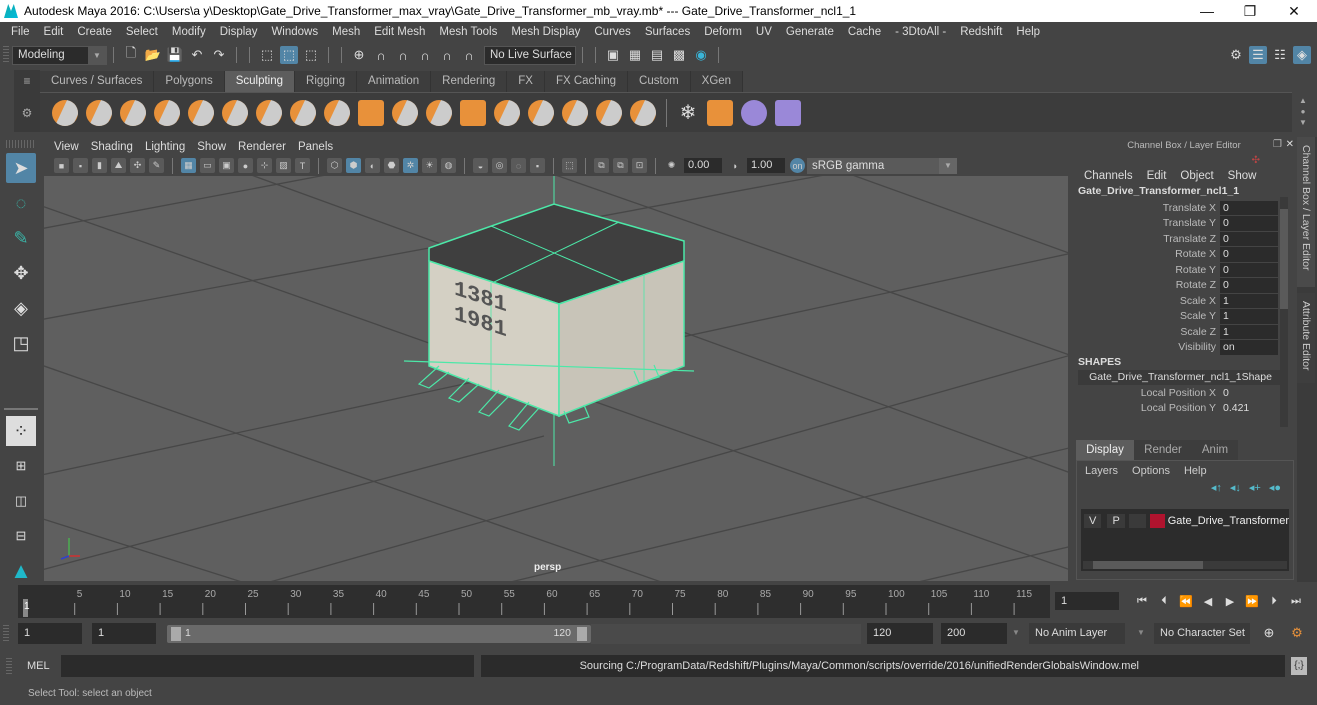 This screenshot has height=705, width=1317. What do you see at coordinates (468, 32) in the screenshot?
I see `menu-mesh-tools: Mesh Tools` at bounding box center [468, 32].